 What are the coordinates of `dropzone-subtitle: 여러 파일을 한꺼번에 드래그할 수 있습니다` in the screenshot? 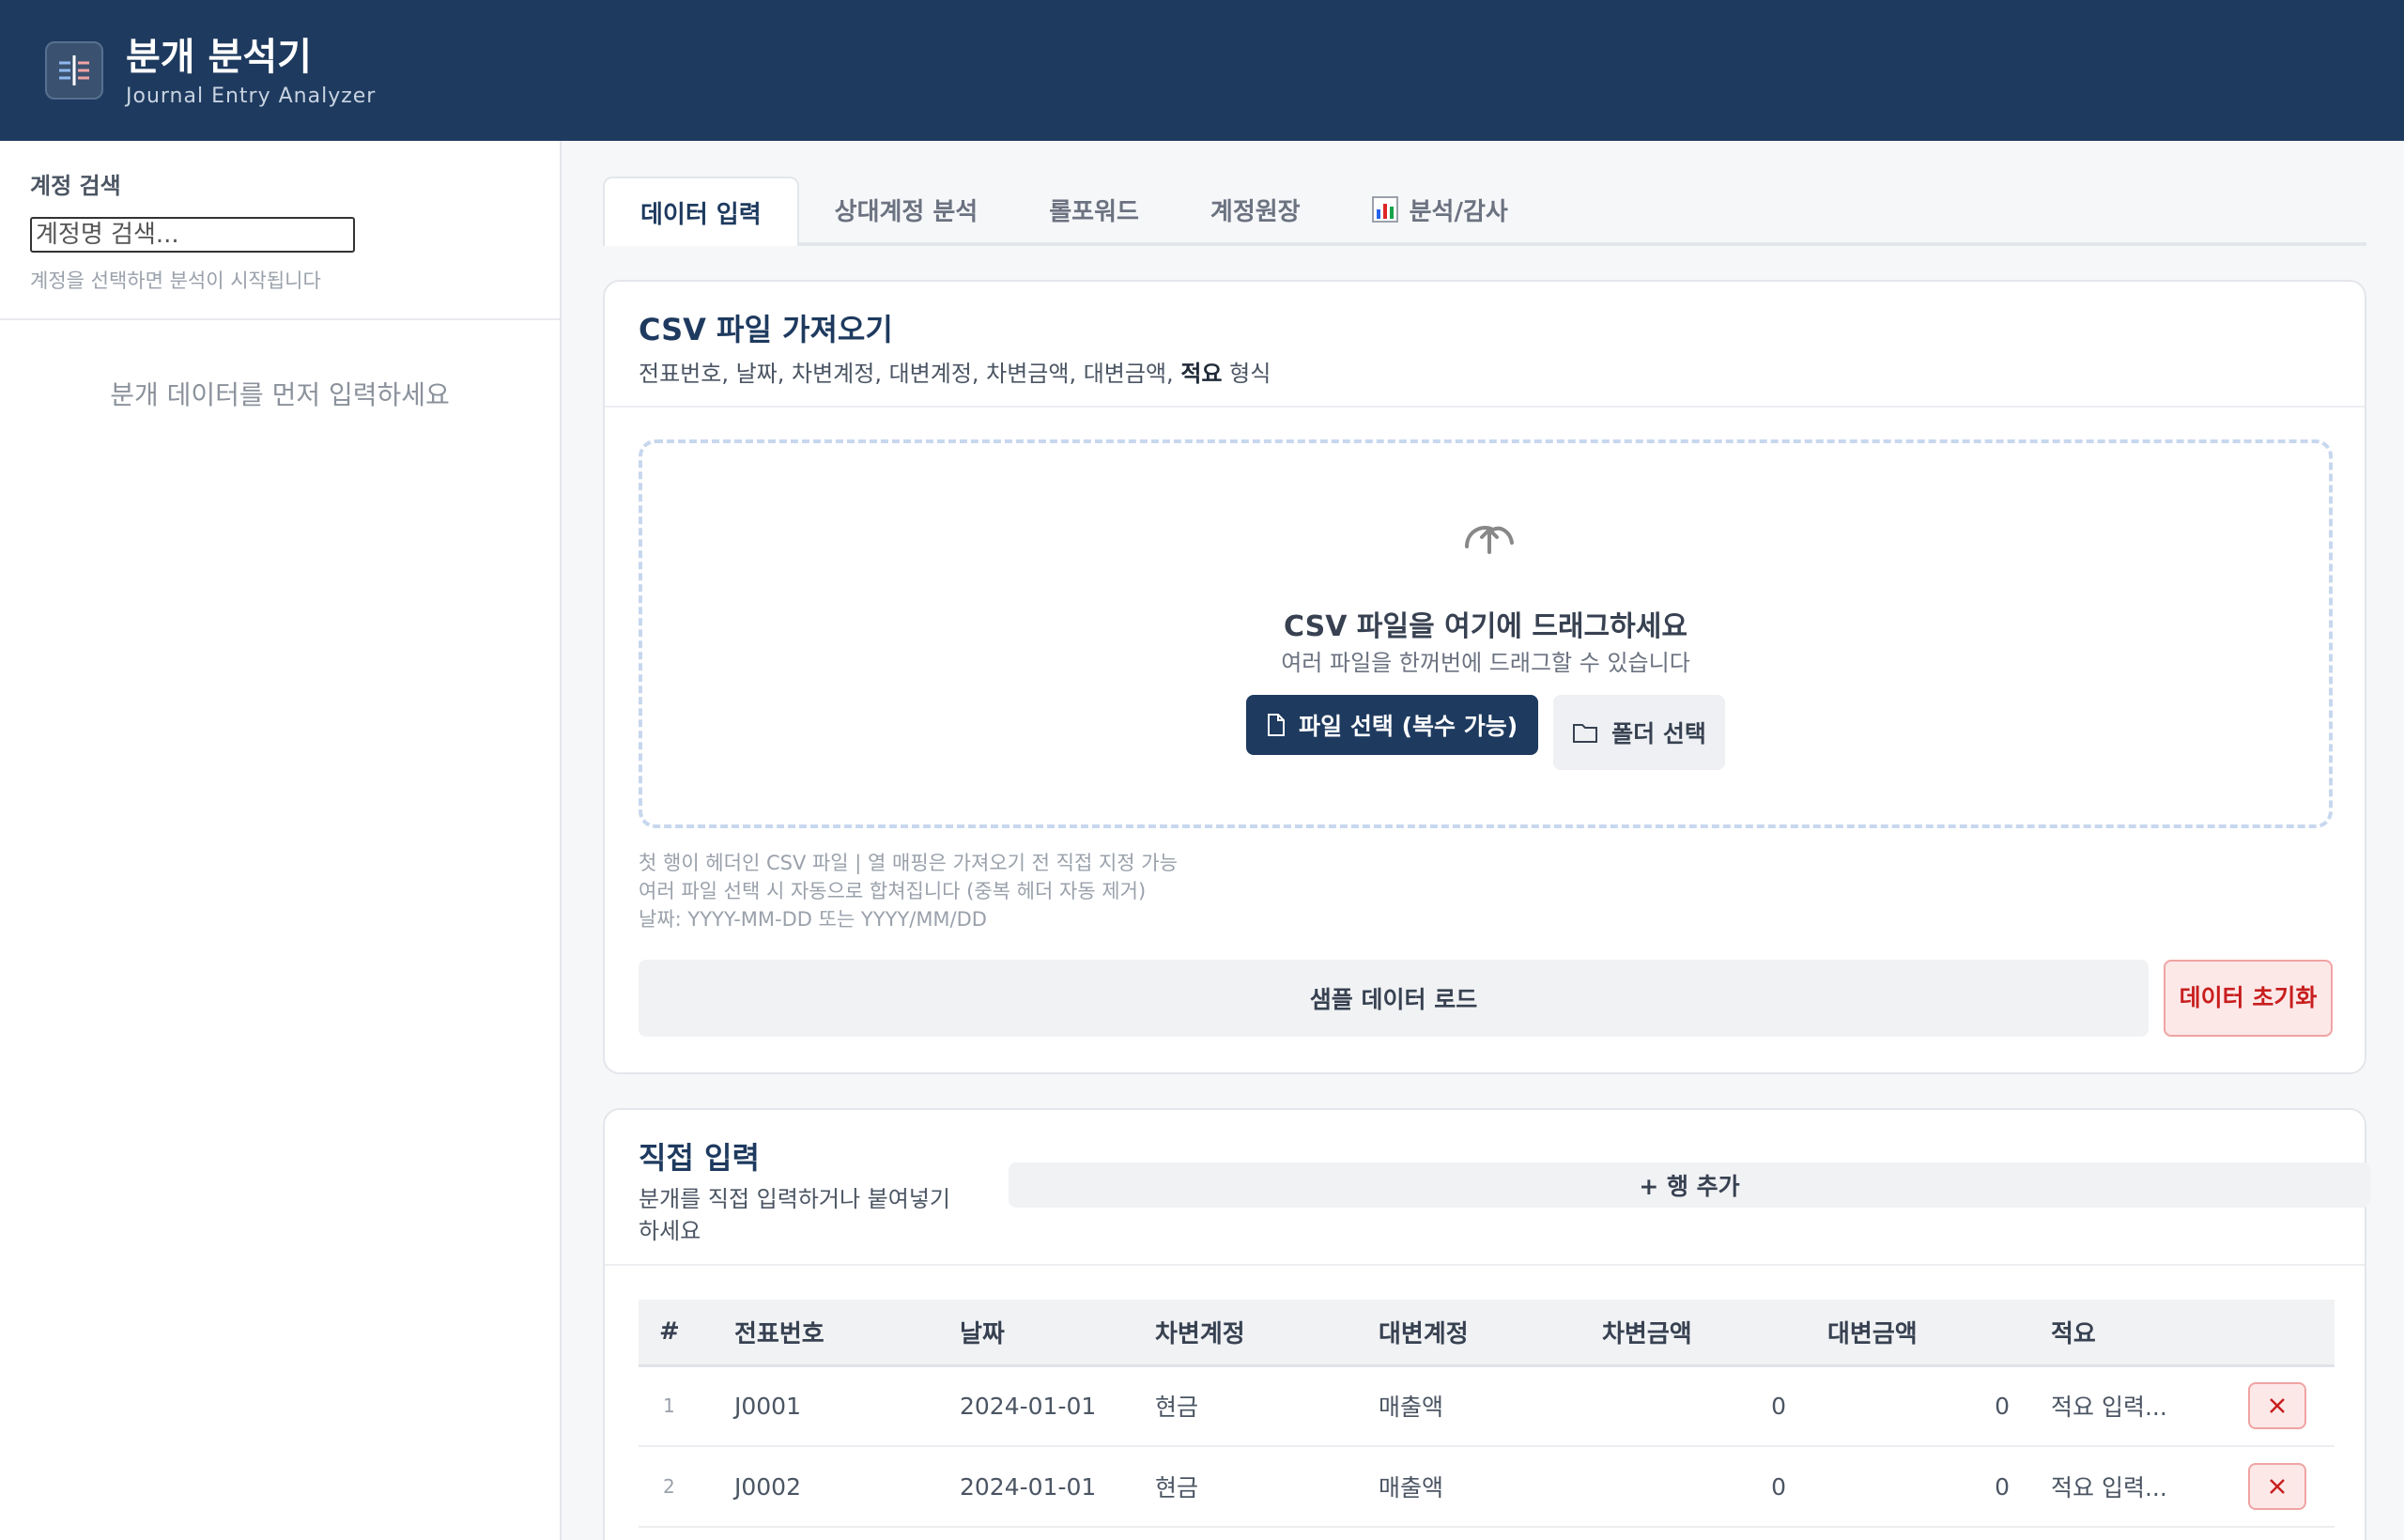 It's located at (1485, 663).